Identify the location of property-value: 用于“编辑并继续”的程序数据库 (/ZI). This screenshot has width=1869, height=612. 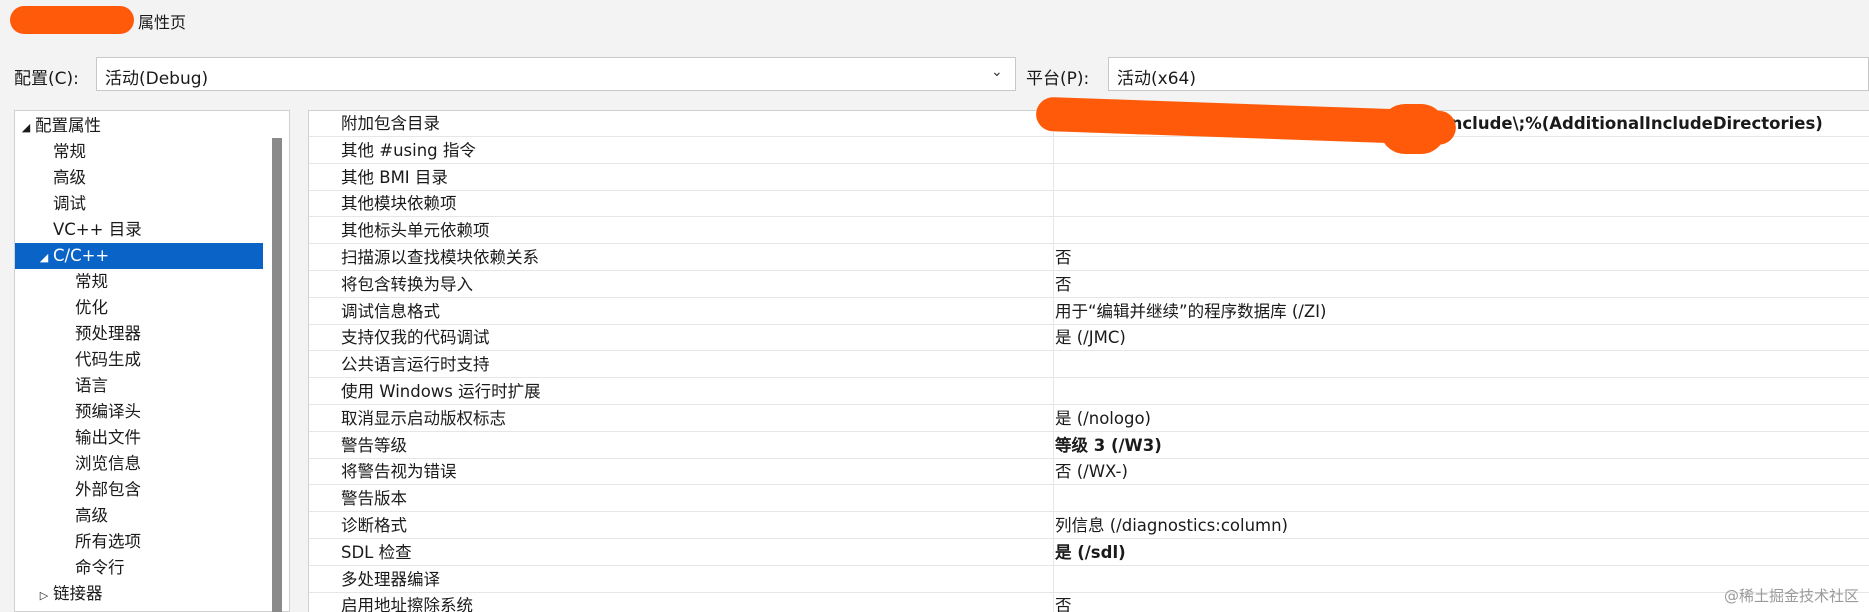
(1190, 312).